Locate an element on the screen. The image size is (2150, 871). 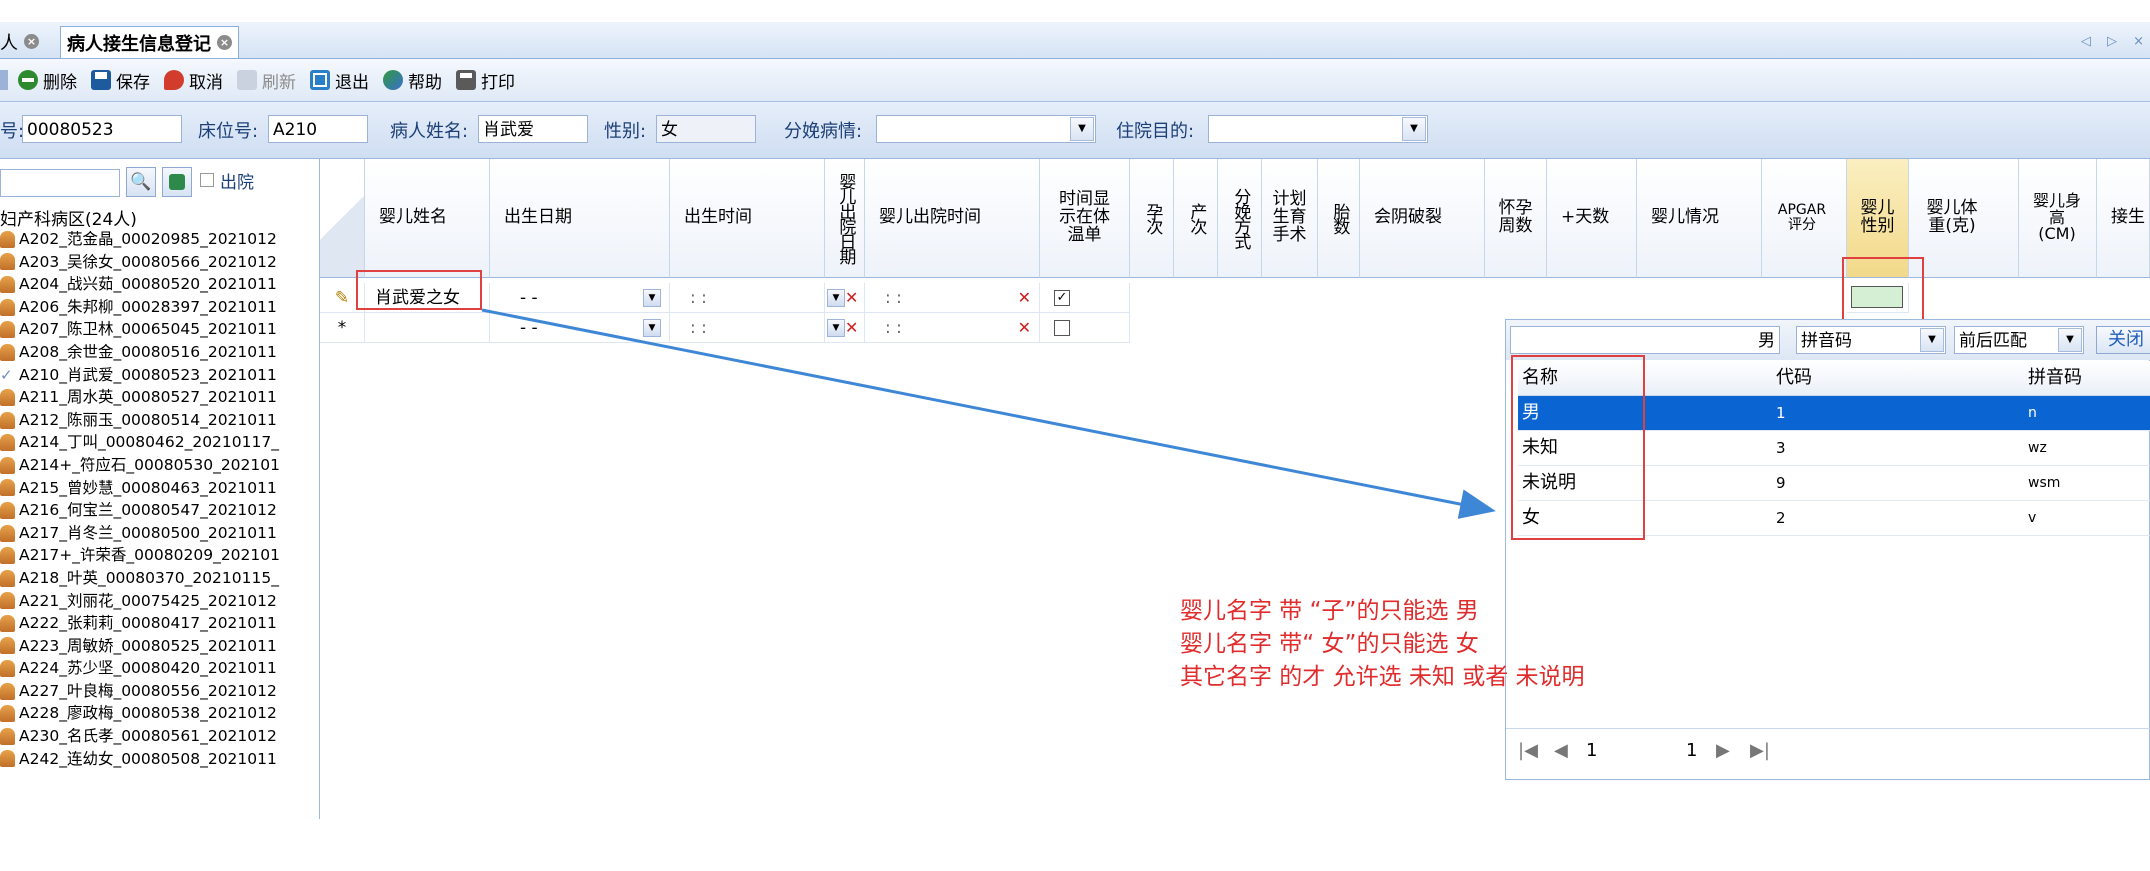
annotation-line-3: 其它名字 的才 允许选 未知 或者 未说明 is located at coordinates (1382, 677).